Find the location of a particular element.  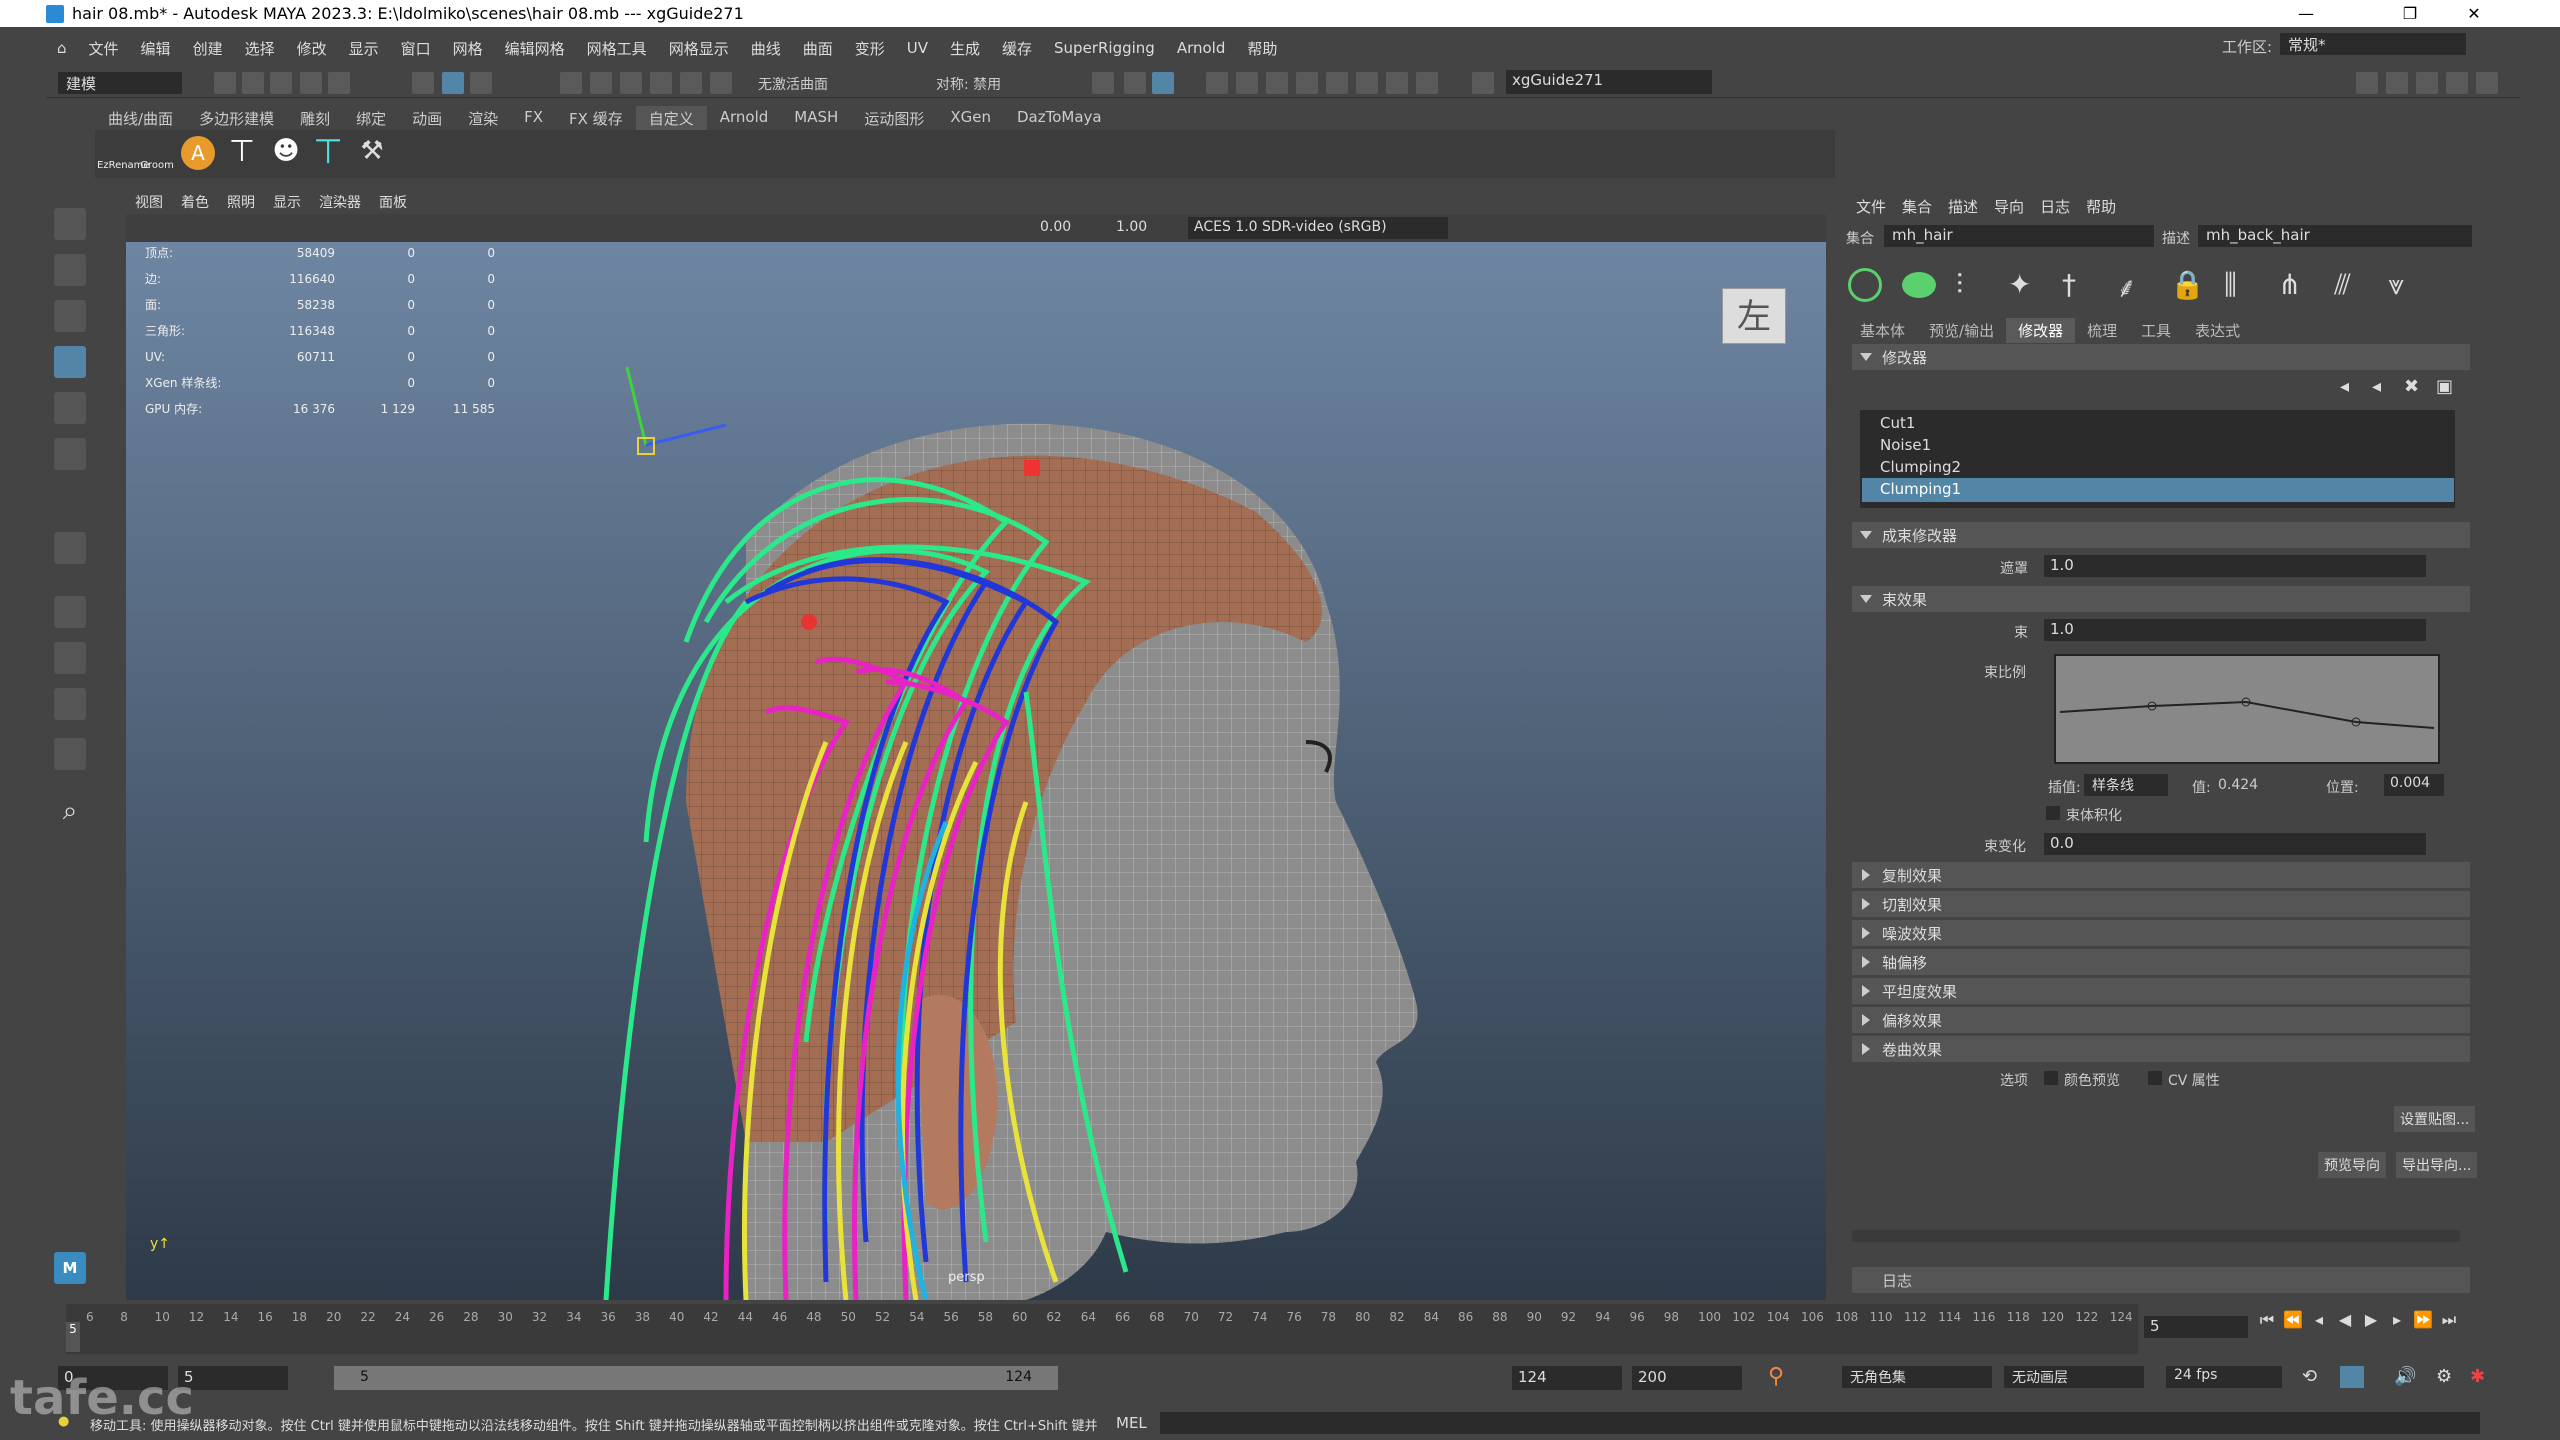

interp-dropdown: 样条线 is located at coordinates (2126, 785).